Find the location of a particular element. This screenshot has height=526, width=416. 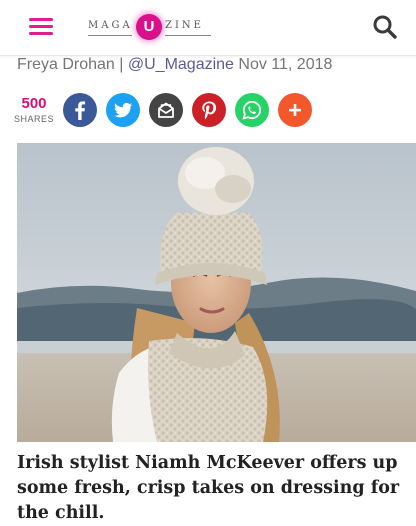

share-count: 500 is located at coordinates (34, 103).